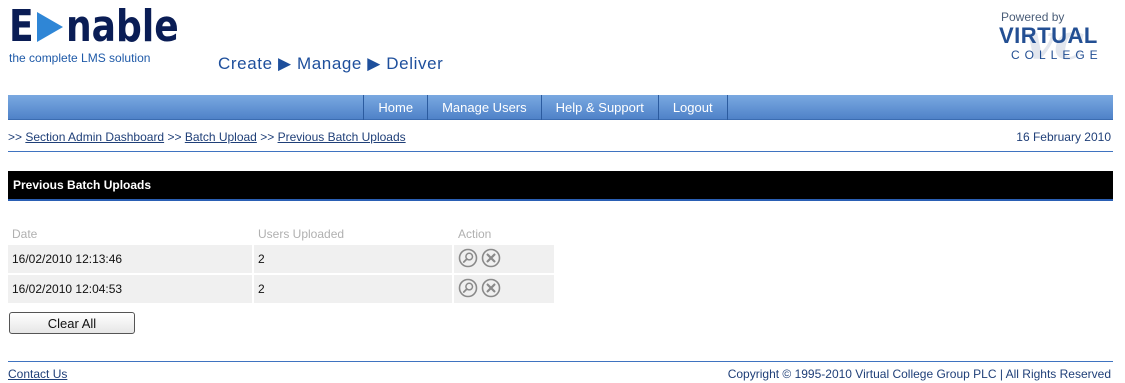 This screenshot has height=383, width=1125. Describe the element at coordinates (1033, 17) in the screenshot. I see `powered-by-label: Powered by` at that location.